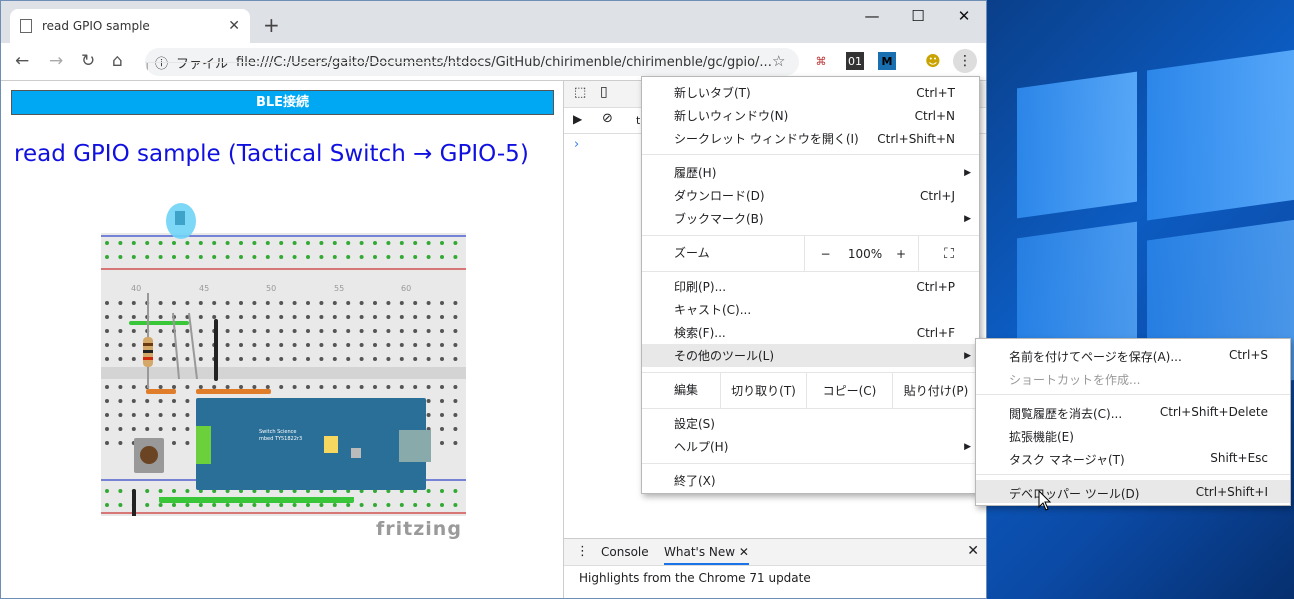 The width and height of the screenshot is (1294, 599). I want to click on submenu-item-clear-history: 閲覧履歴を消去(C)... Ctrl+Shift+Delete, so click(1133, 411).